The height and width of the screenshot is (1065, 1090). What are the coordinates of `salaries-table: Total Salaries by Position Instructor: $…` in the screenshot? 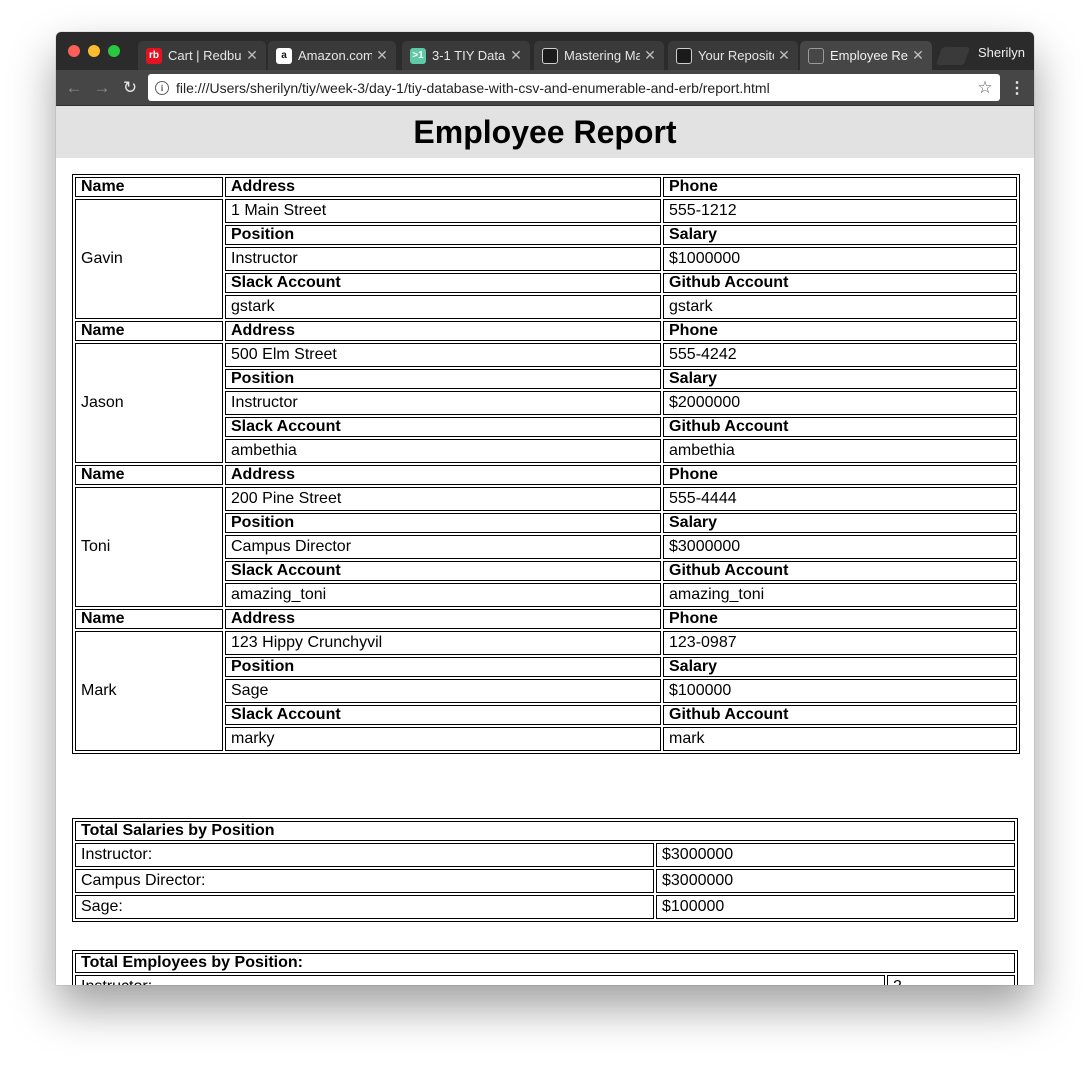 It's located at (545, 870).